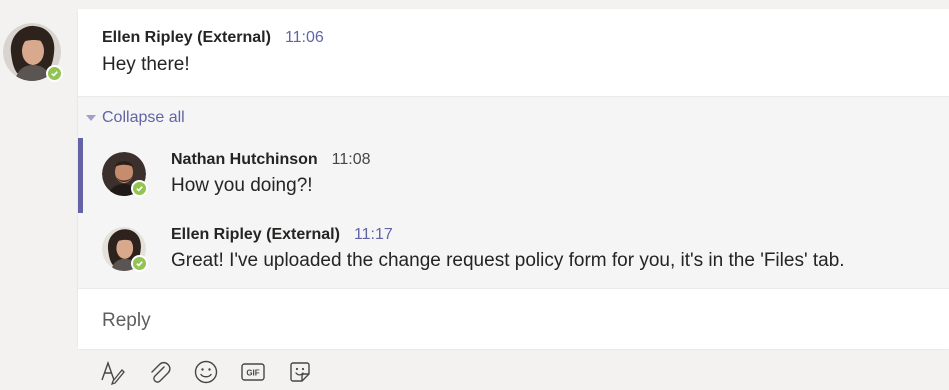  Describe the element at coordinates (304, 37) in the screenshot. I see `message-timestamp: 11:06` at that location.